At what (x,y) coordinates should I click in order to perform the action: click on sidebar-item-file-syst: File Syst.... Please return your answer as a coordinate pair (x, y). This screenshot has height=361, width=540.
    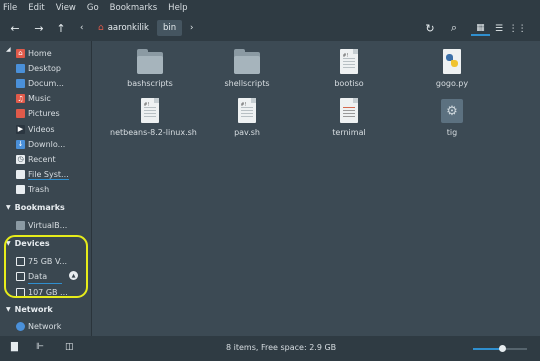
    Looking at the image, I should click on (42, 175).